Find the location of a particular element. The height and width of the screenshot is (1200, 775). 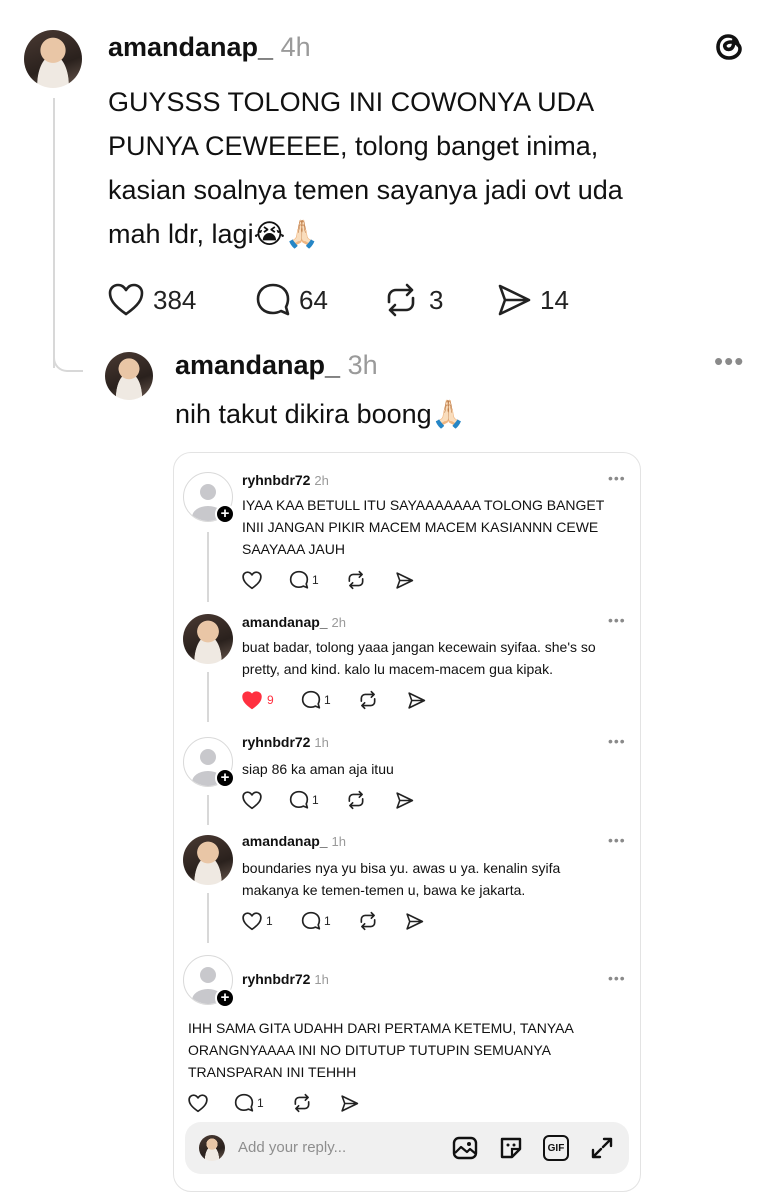

post-text-line: mah ldr, lagi😭🙏🏻 is located at coordinates (213, 234).